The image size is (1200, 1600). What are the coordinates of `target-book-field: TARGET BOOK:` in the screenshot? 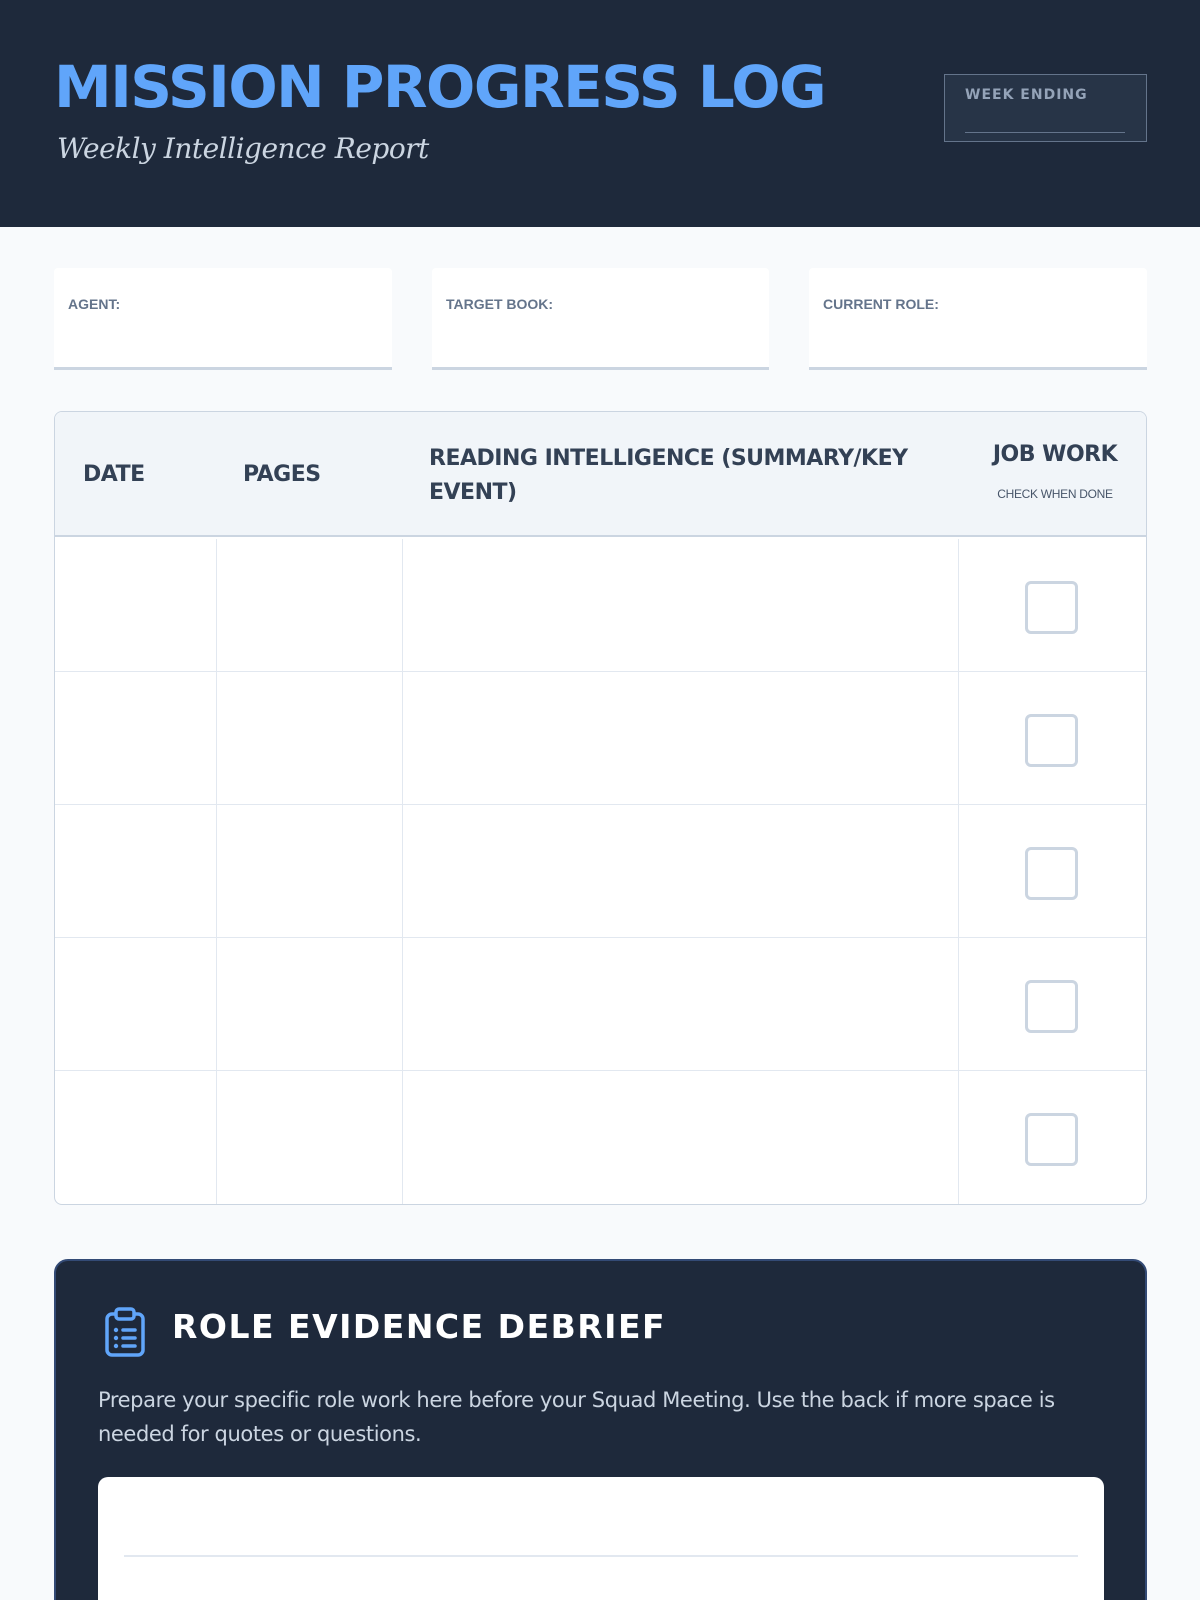 It's located at (600, 319).